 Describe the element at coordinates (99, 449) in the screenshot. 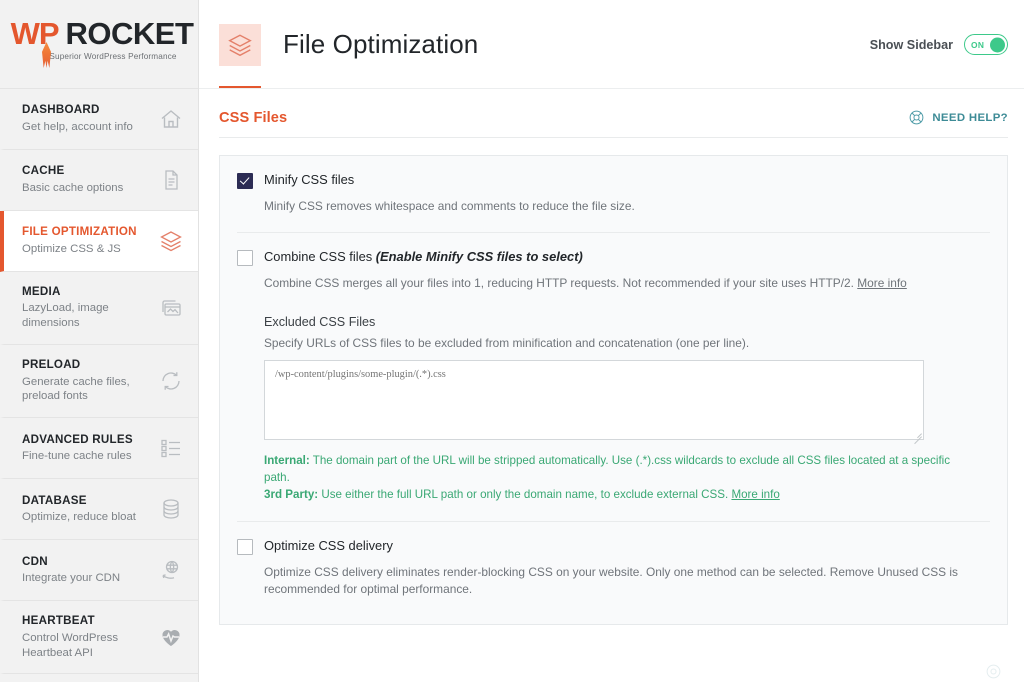

I see `sidebar-item-advanced-rules: ADVANCED RULES Fine-tune cache rules` at that location.